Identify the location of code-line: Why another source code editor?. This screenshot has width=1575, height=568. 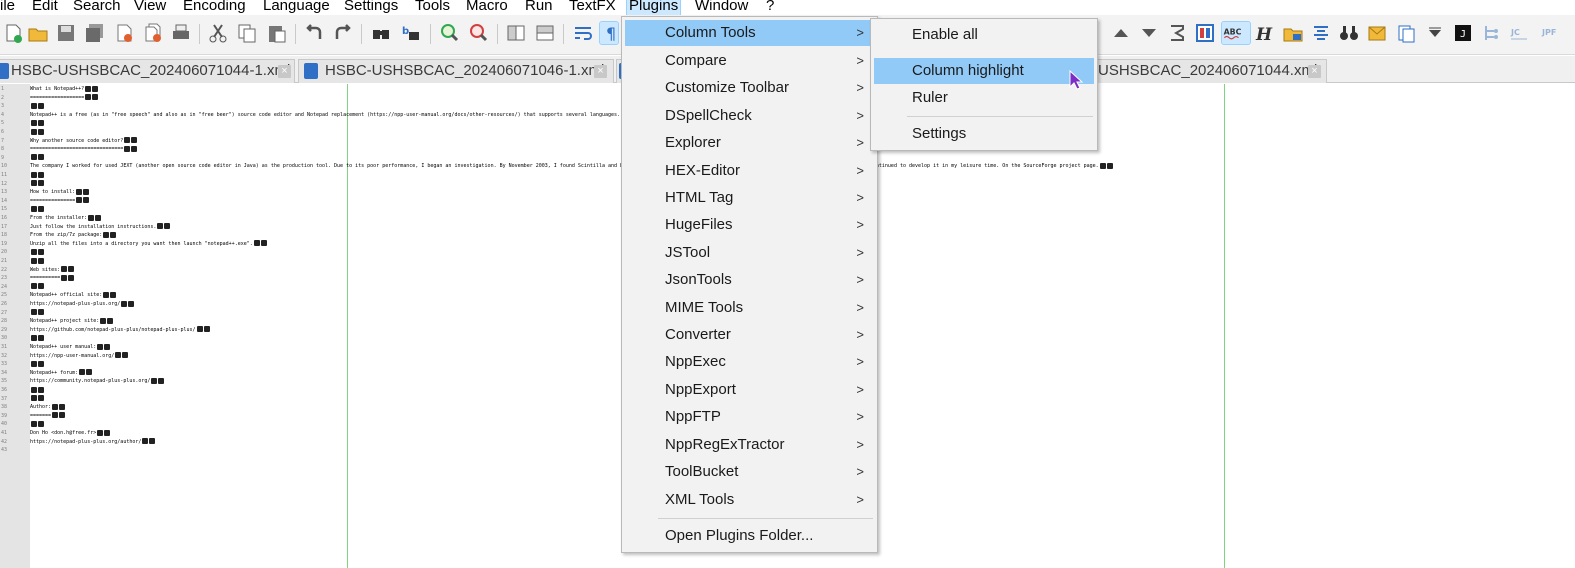
(84, 141).